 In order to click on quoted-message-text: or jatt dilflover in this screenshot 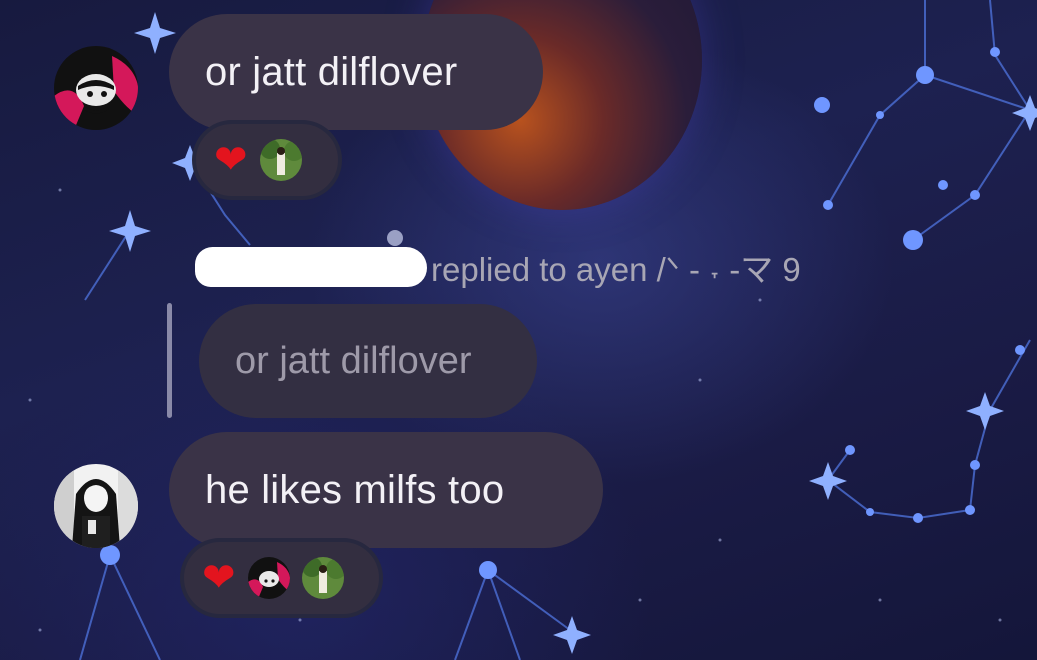, I will do `click(353, 360)`.